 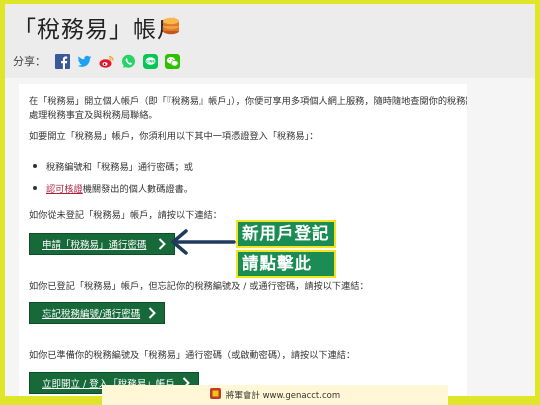 I want to click on footer-text: 將軍會計 www.genacct.com, so click(x=283, y=396).